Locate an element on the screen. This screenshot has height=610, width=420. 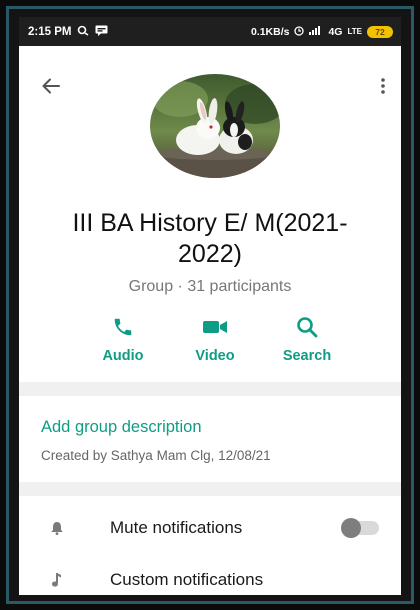
group-name: III BA History E/ M(2021-2022) is located at coordinates (210, 238).